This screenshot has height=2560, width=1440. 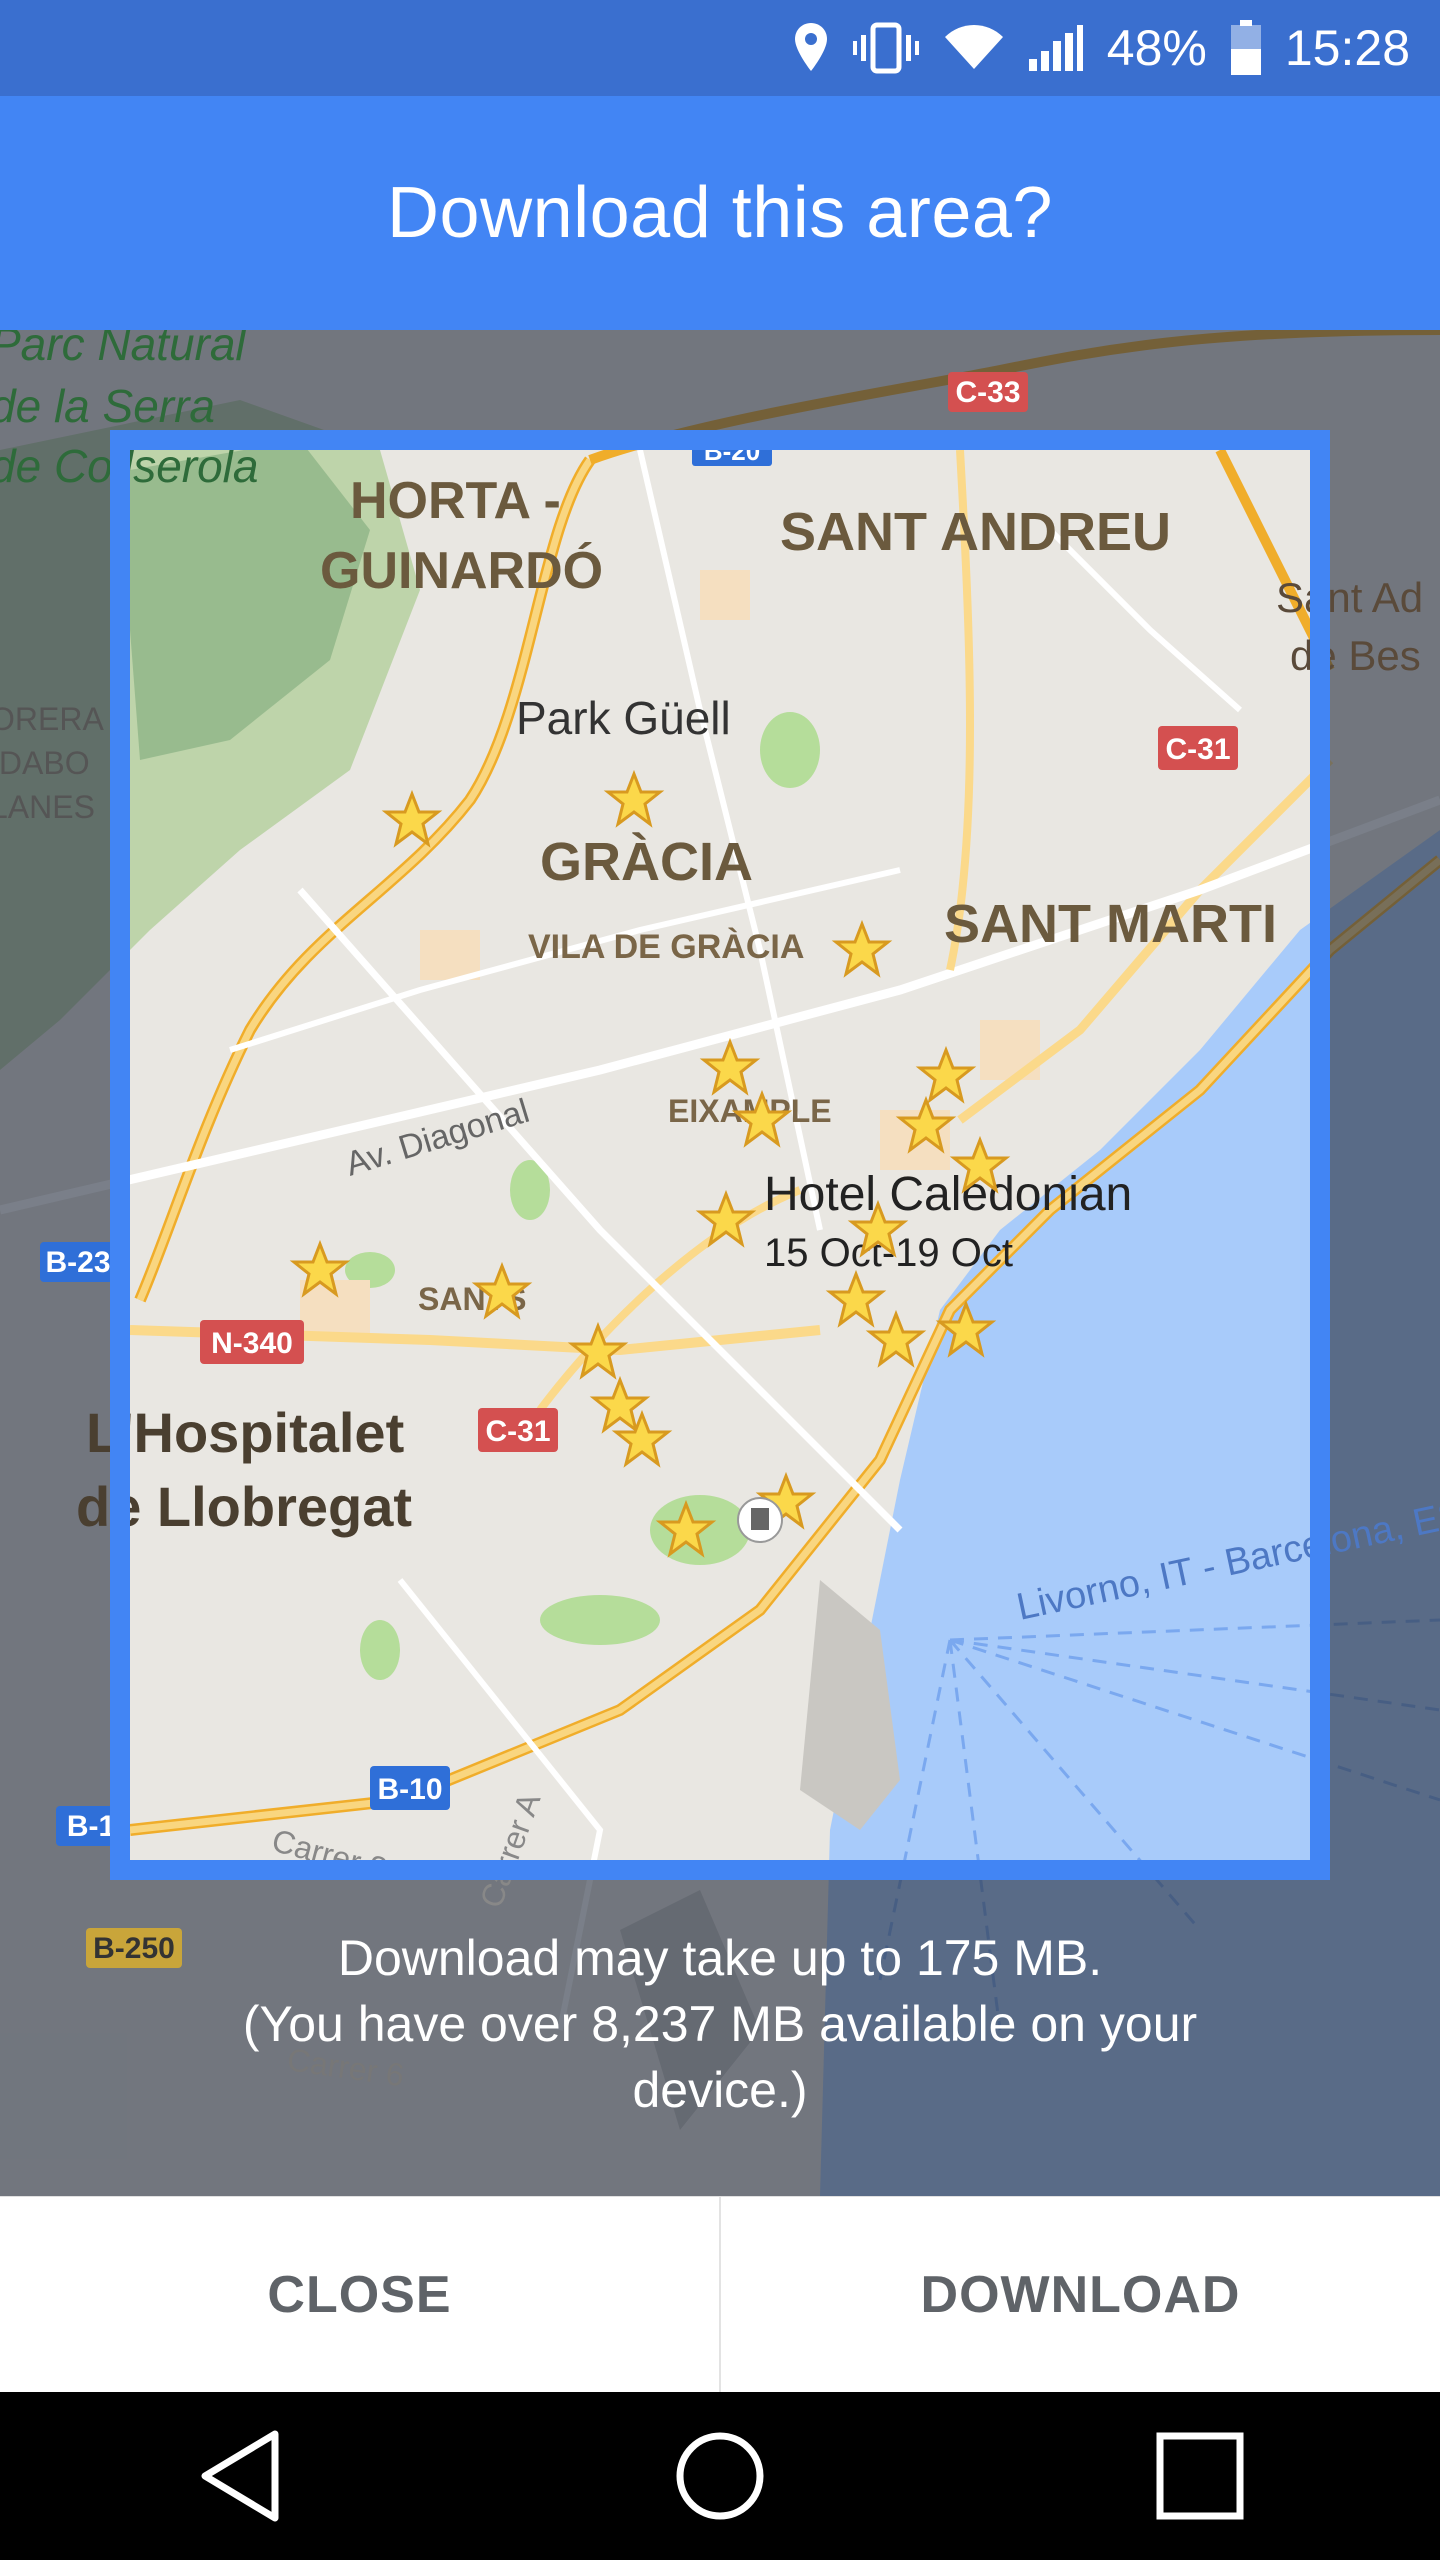 I want to click on label-idabo: IDABO, so click(x=45, y=763).